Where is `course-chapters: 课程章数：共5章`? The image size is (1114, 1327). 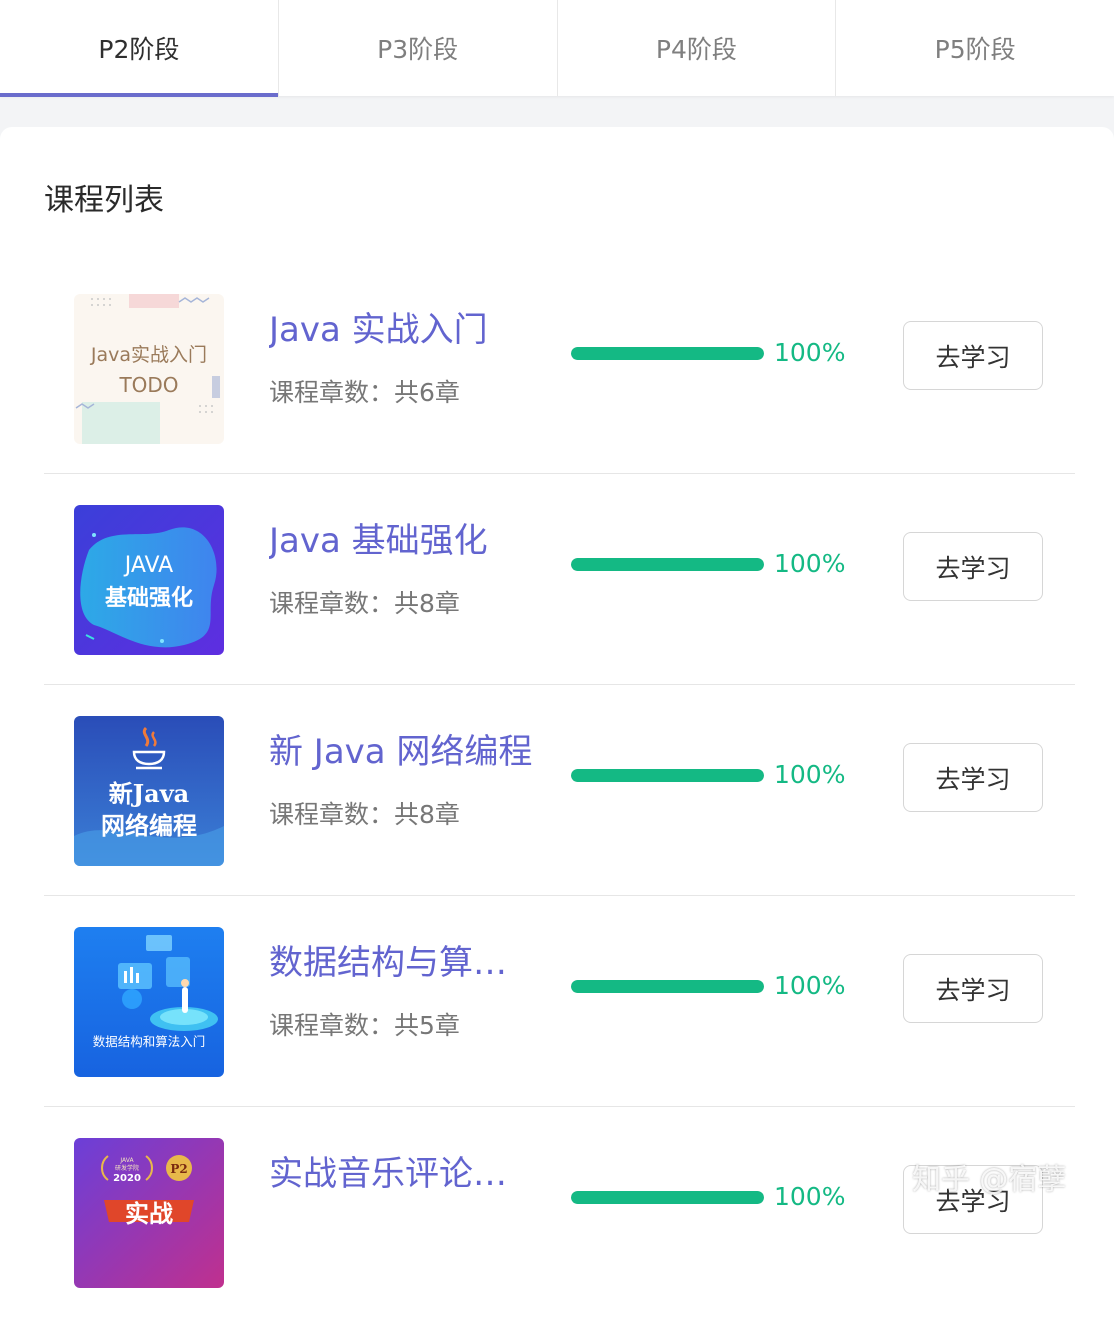 course-chapters: 课程章数：共5章 is located at coordinates (364, 1025).